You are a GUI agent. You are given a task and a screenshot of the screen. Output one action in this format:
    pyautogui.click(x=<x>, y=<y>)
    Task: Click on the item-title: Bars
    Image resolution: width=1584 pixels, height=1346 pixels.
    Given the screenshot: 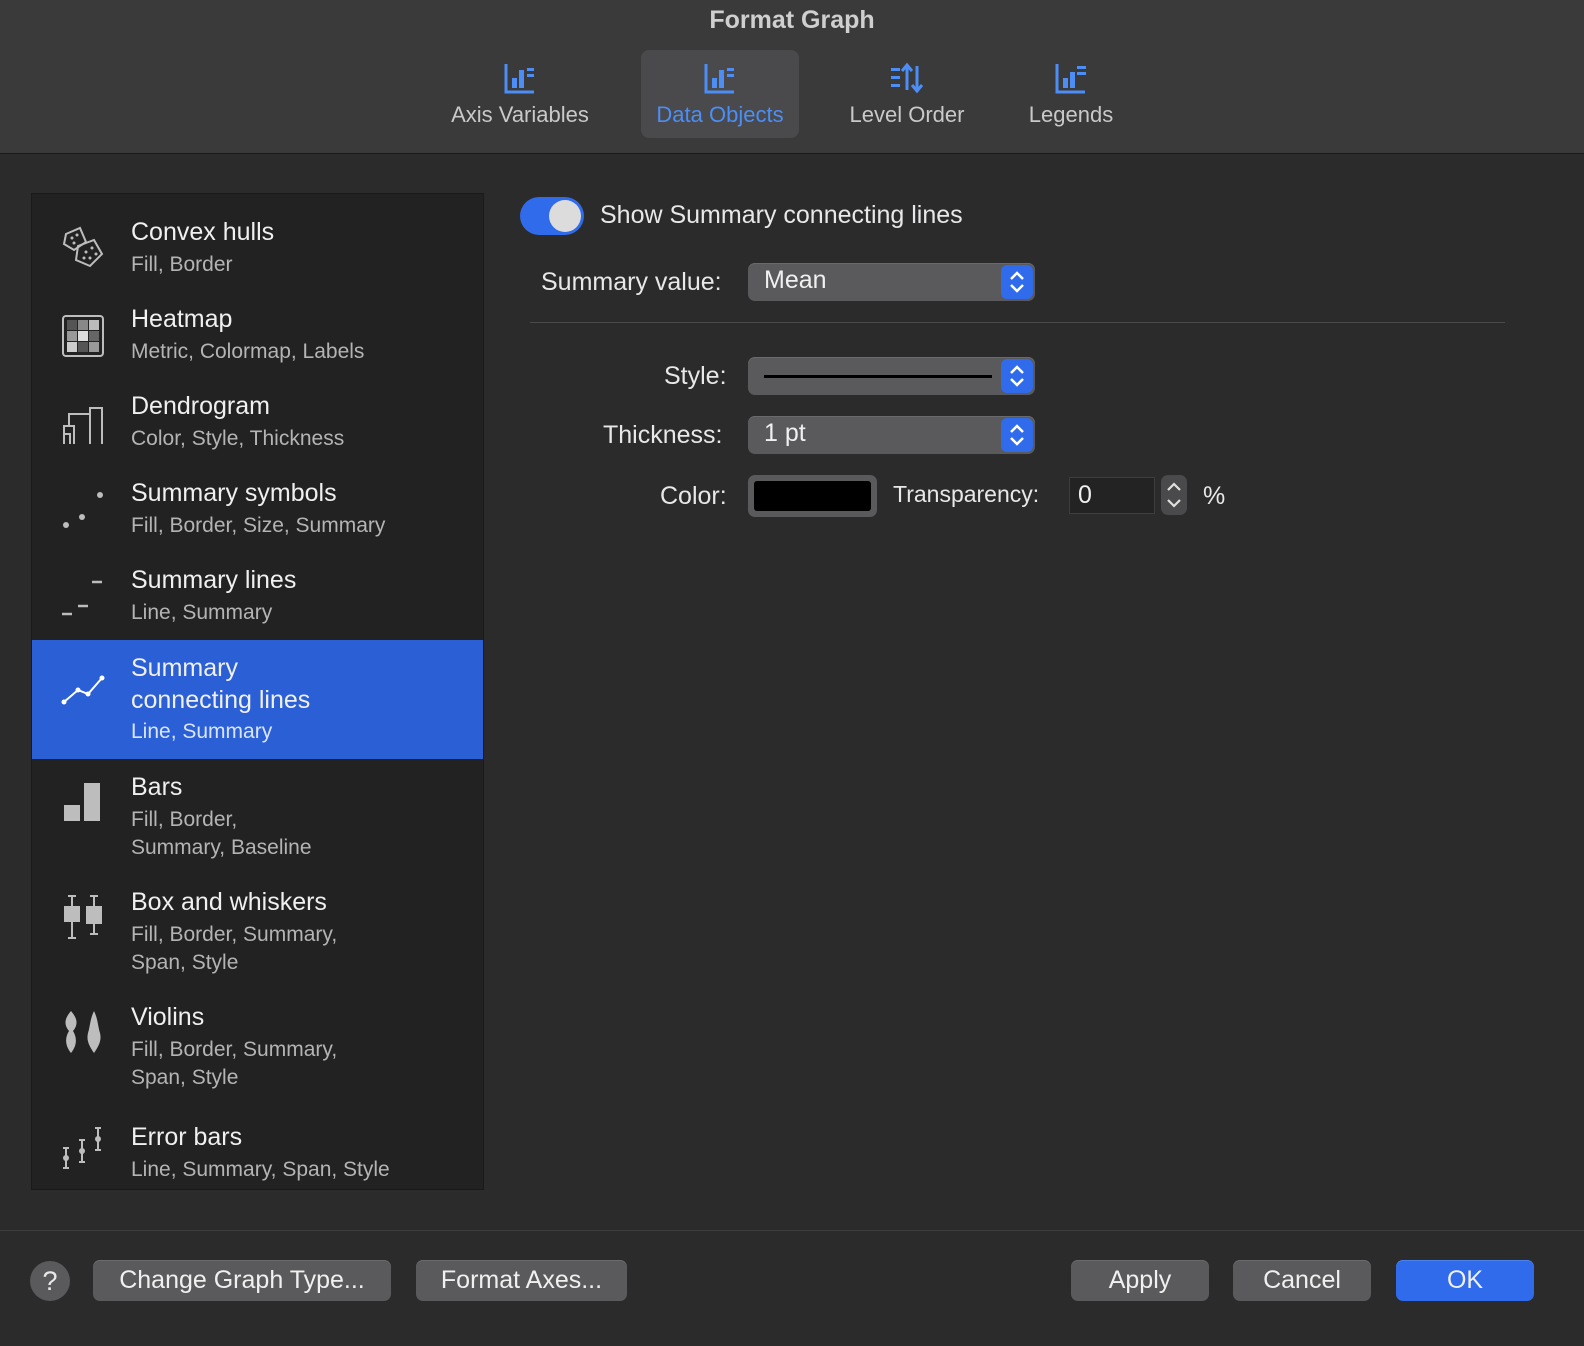 What is the action you would take?
    pyautogui.click(x=157, y=787)
    